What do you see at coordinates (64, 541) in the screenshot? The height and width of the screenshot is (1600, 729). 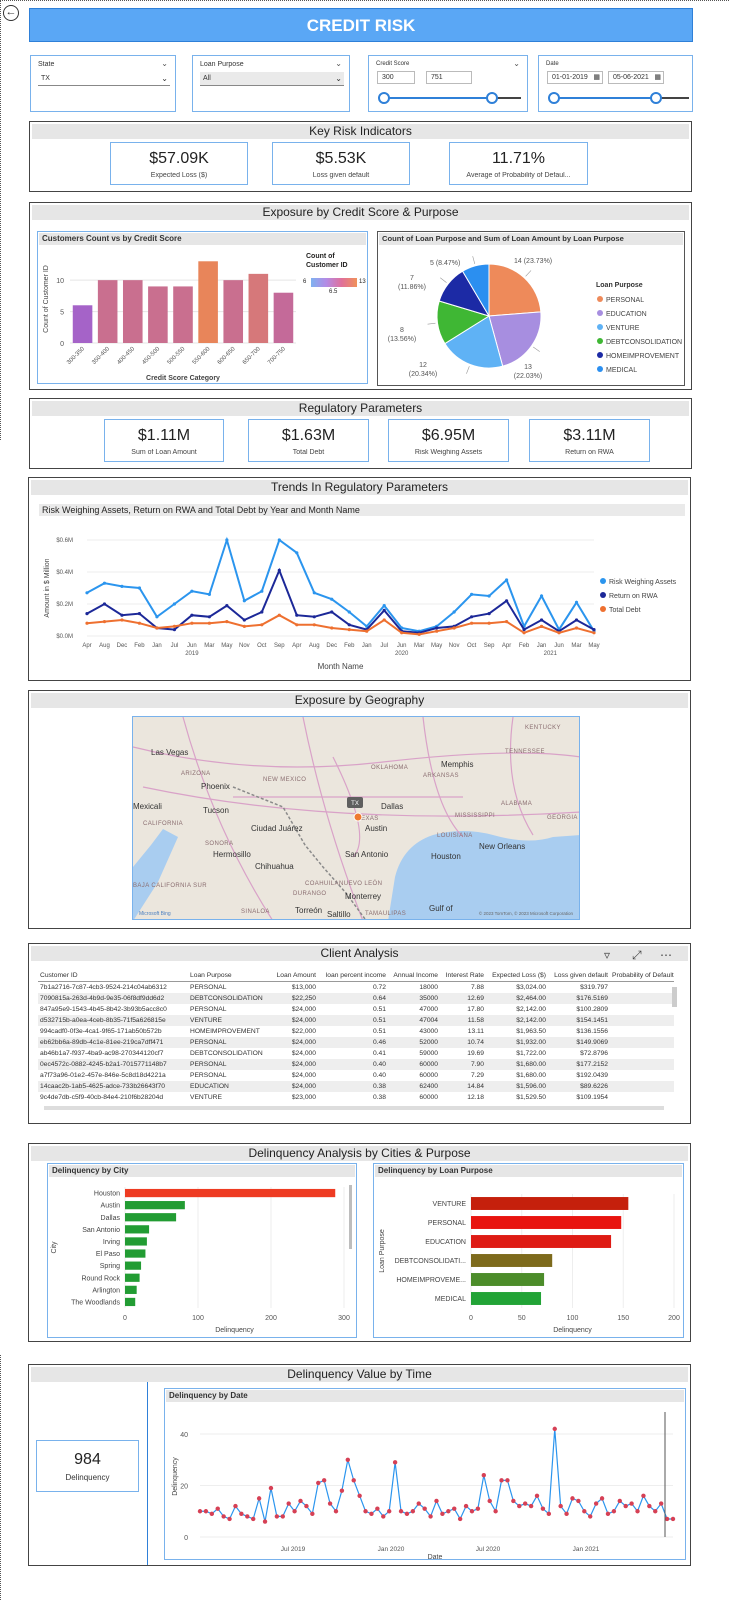 I see `y-tick-label: $0.6M` at bounding box center [64, 541].